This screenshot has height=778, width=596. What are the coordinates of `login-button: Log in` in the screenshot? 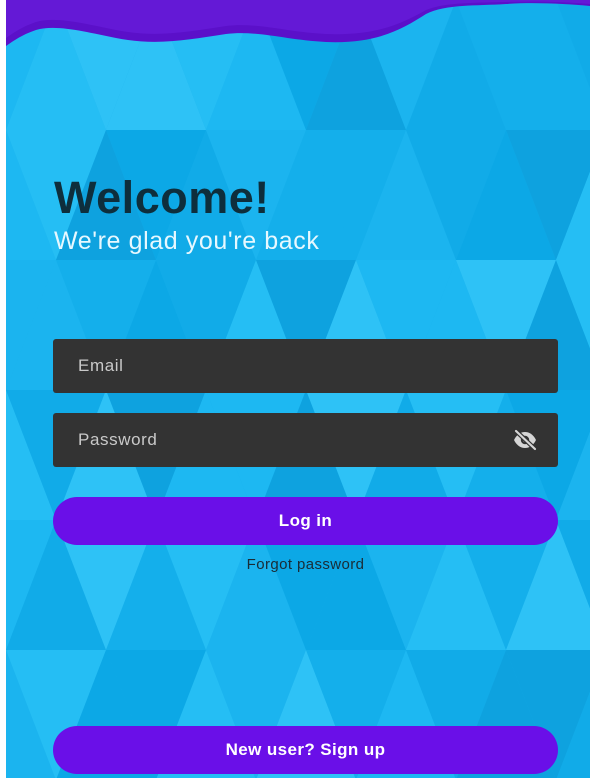 It's located at (305, 521).